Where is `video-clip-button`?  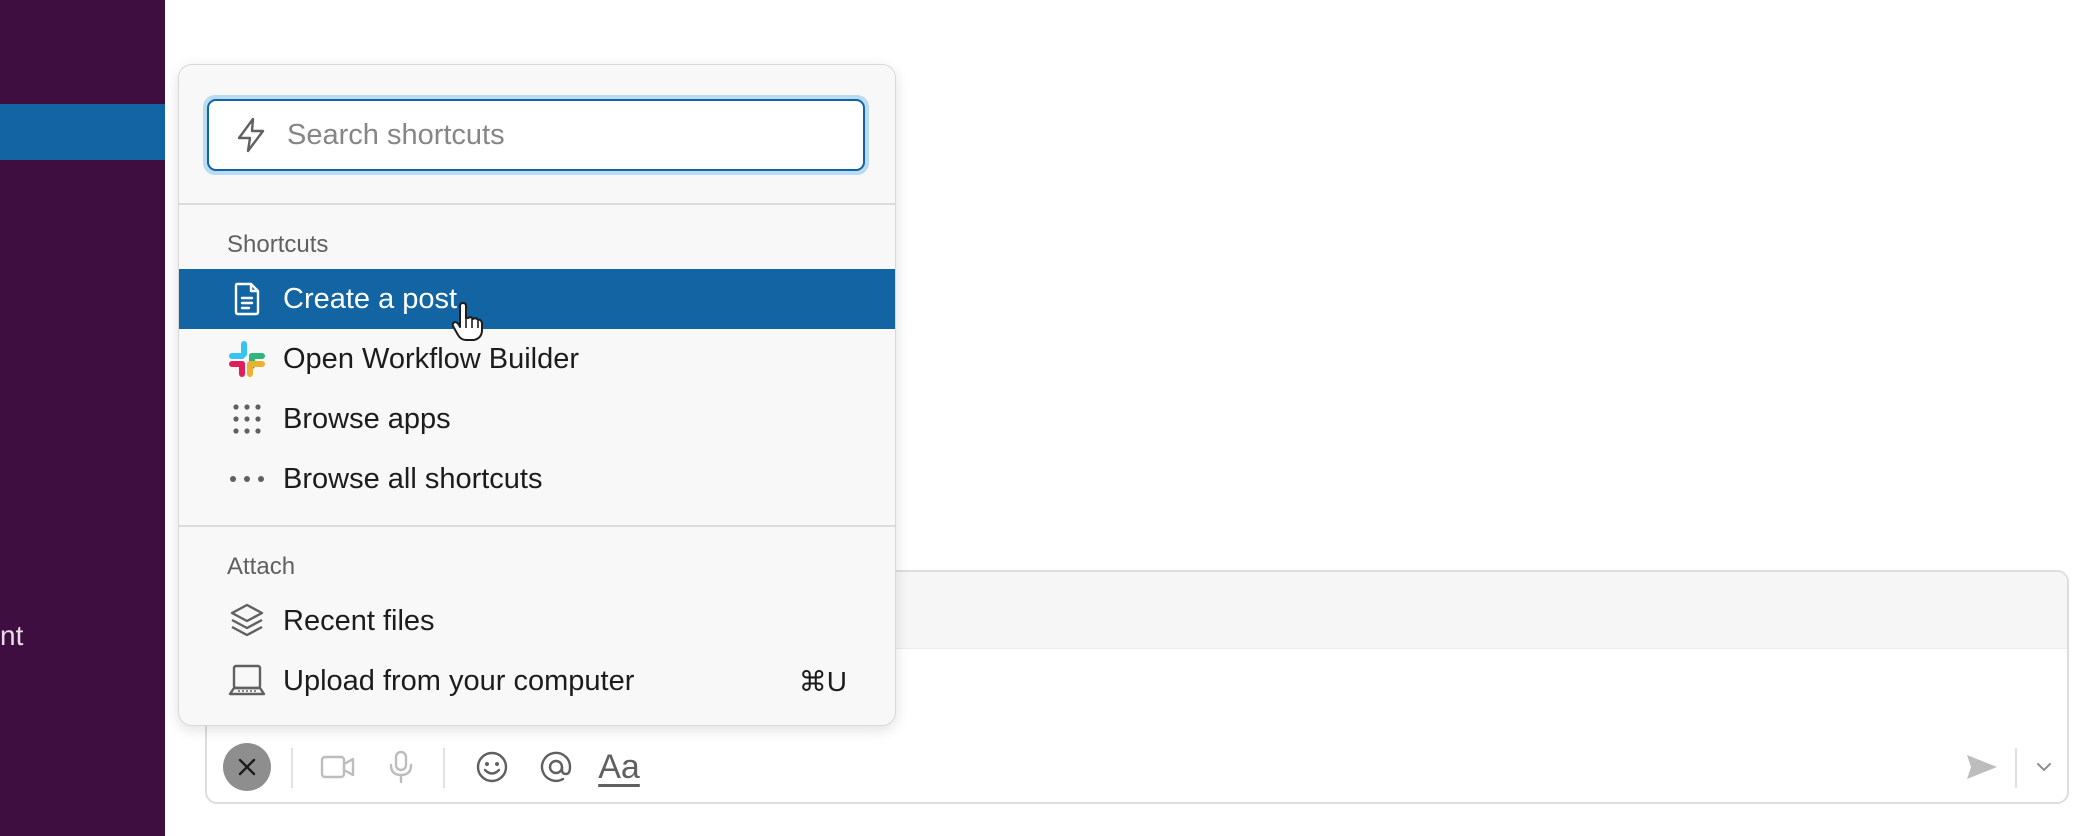
video-clip-button is located at coordinates (338, 767).